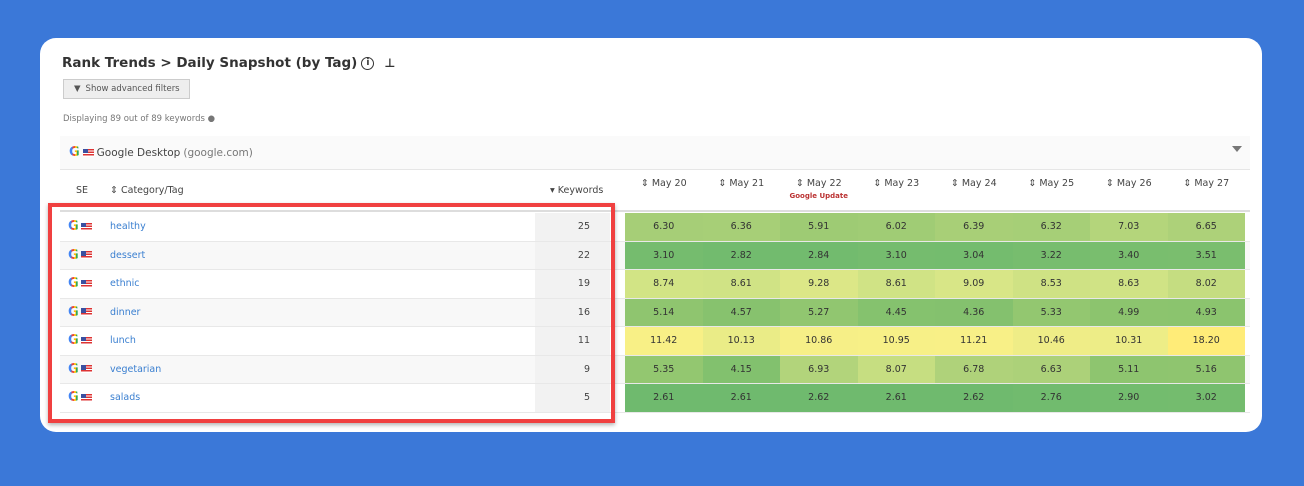 This screenshot has width=1304, height=486. What do you see at coordinates (1206, 227) in the screenshot?
I see `rank-value-cell: 6.65` at bounding box center [1206, 227].